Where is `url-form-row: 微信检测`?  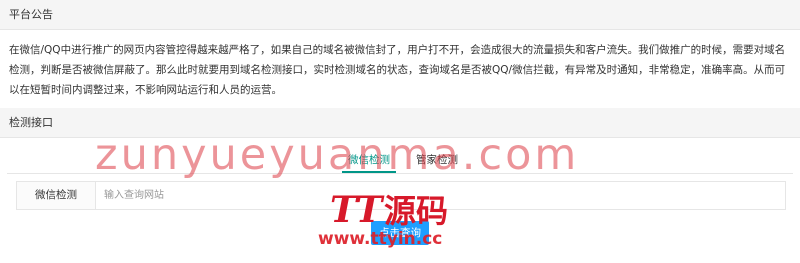 url-form-row: 微信检测 is located at coordinates (401, 195).